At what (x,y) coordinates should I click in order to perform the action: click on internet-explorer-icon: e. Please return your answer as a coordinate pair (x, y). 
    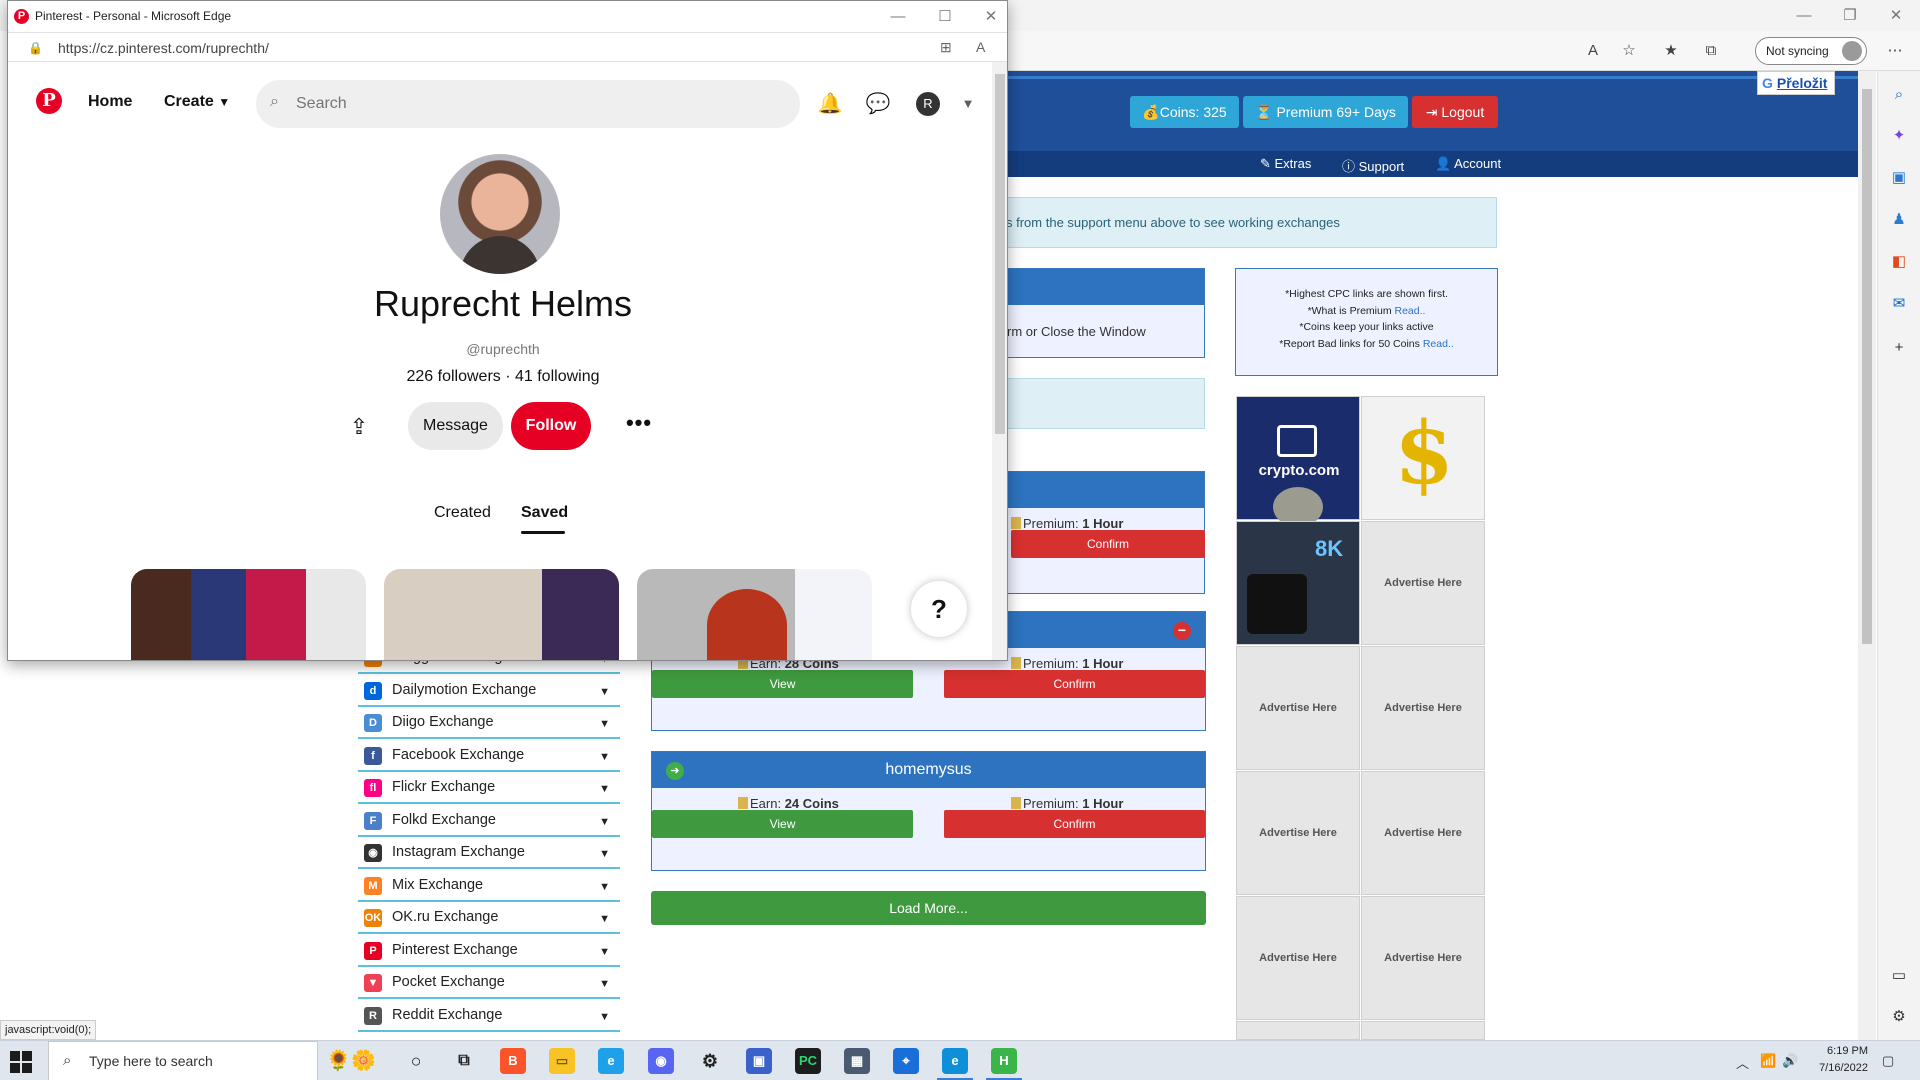
    Looking at the image, I should click on (611, 1061).